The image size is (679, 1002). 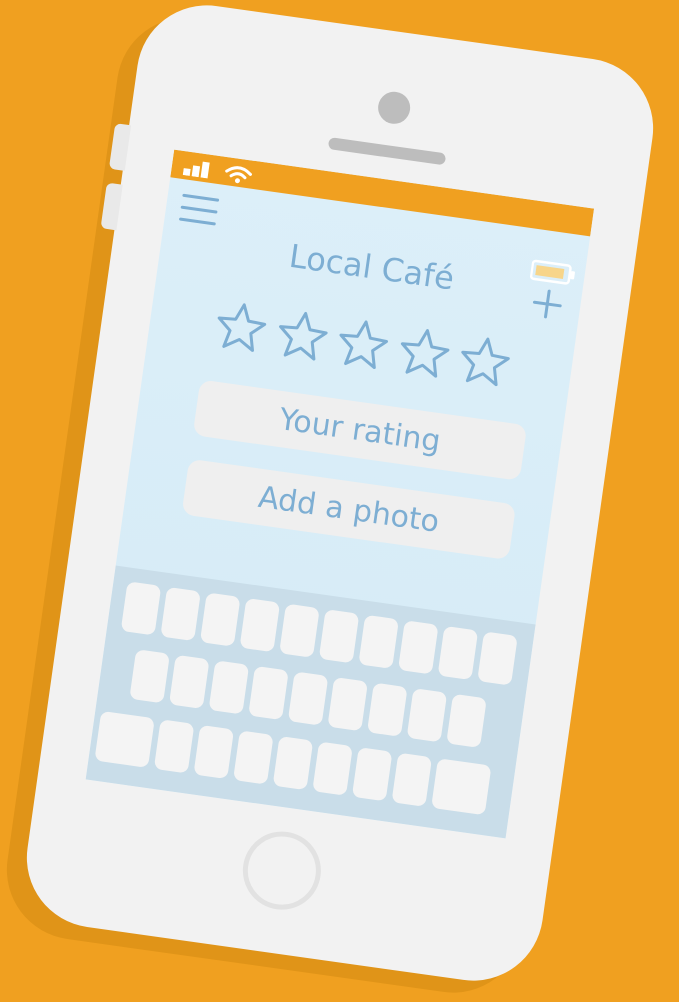 I want to click on status-bar, so click(x=382, y=193).